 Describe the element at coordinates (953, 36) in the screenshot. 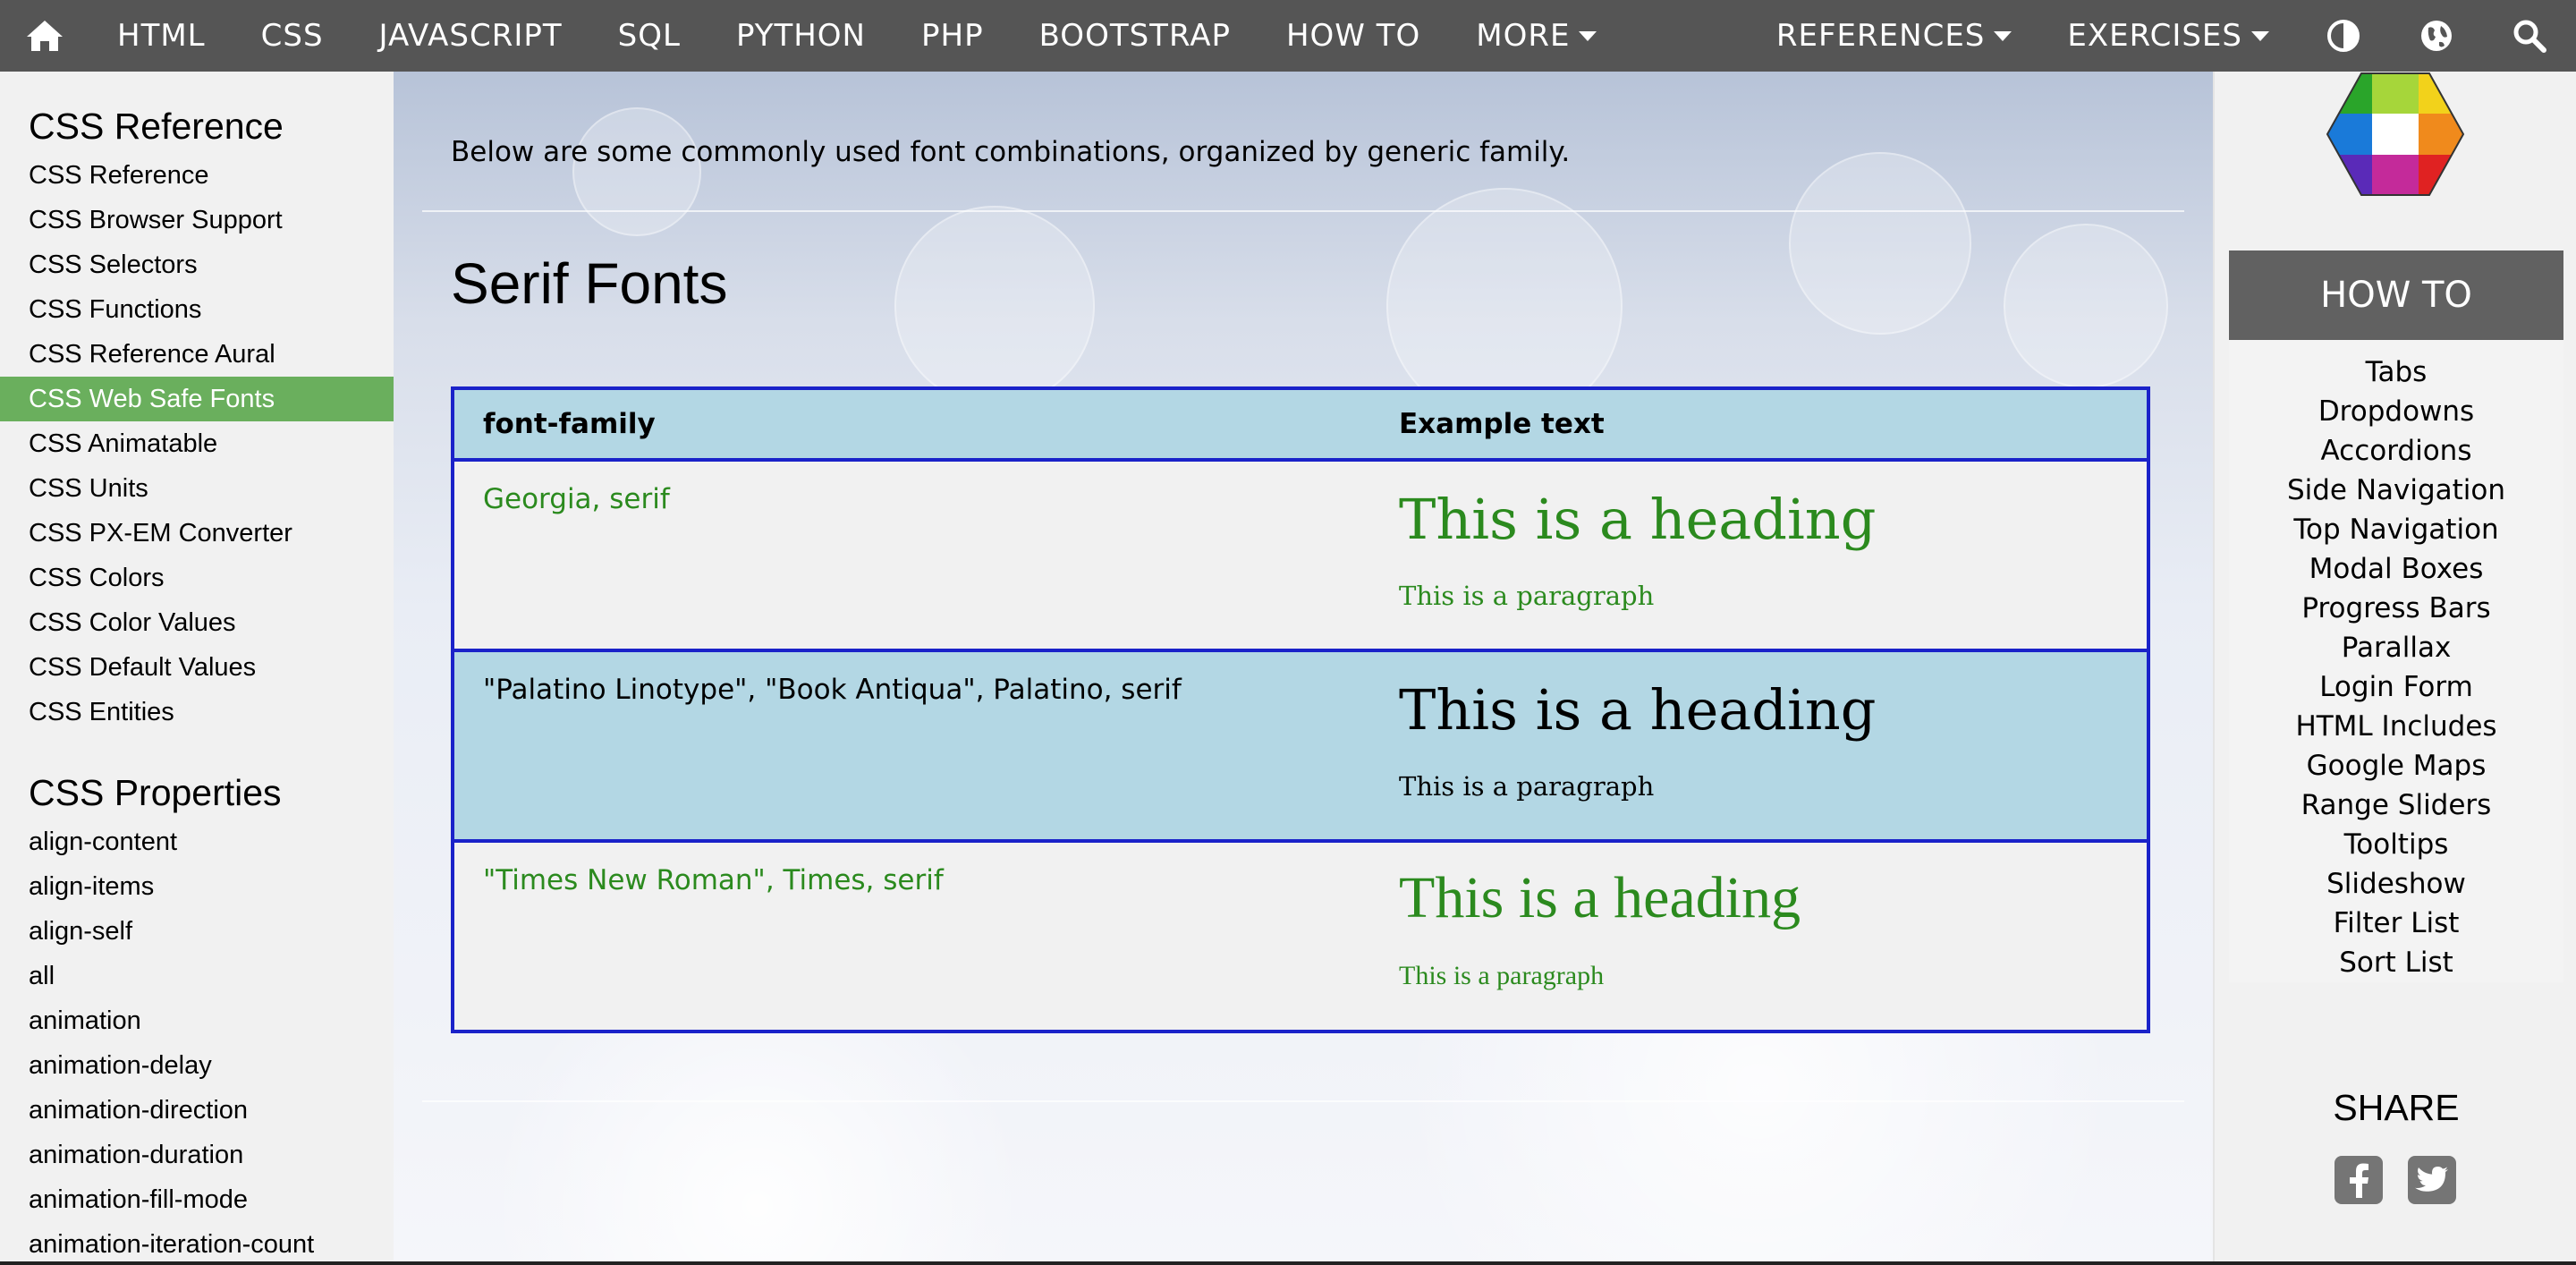

I see `nav-php: PHP` at that location.